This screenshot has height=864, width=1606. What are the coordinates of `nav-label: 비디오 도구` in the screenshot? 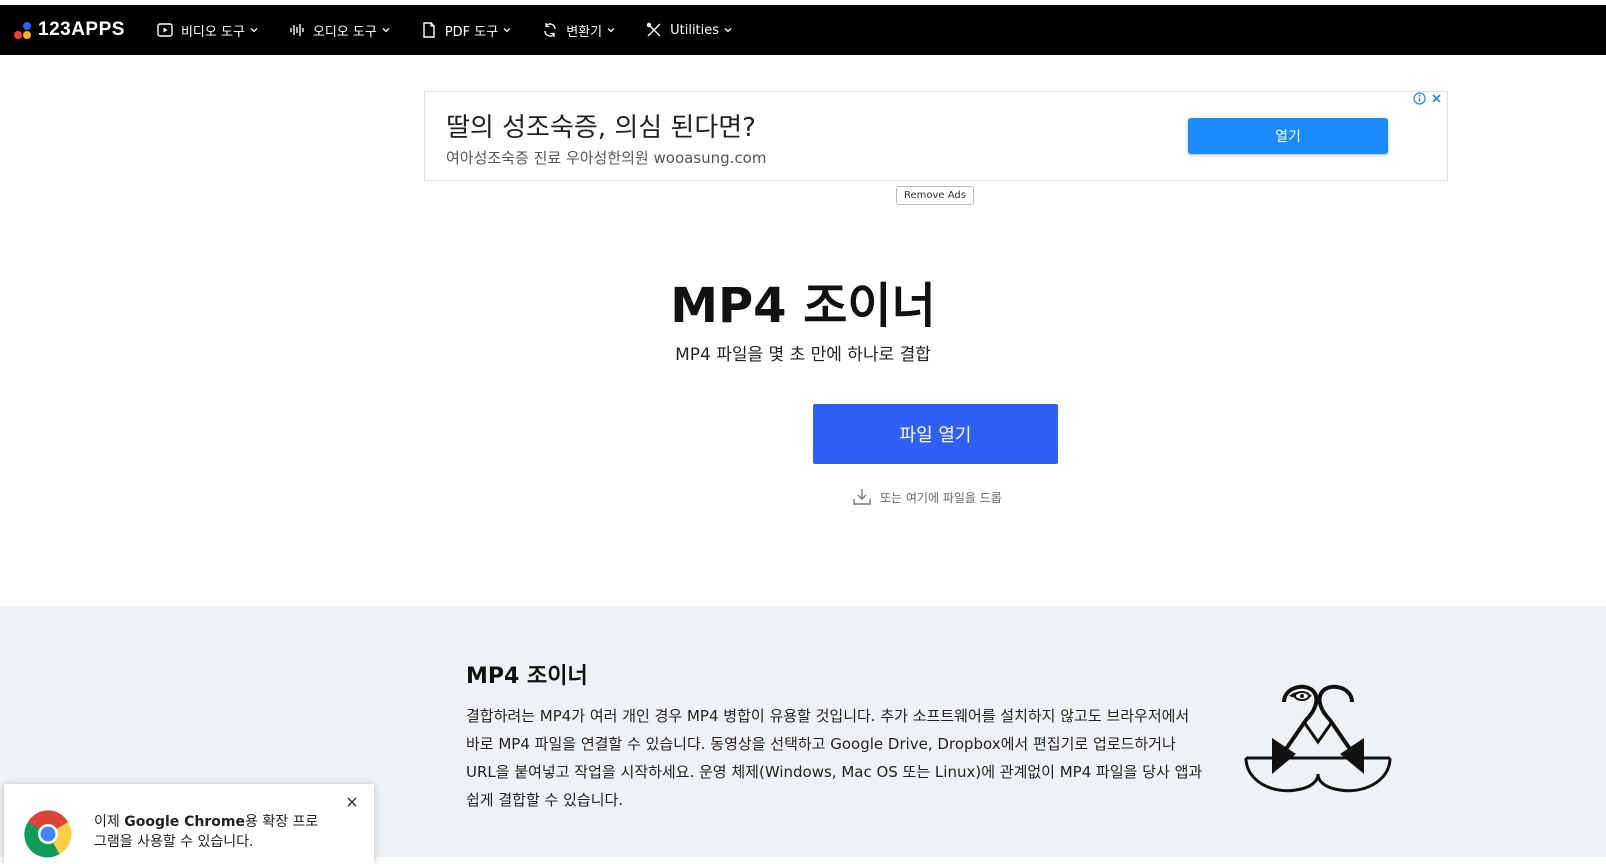 It's located at (212, 32).